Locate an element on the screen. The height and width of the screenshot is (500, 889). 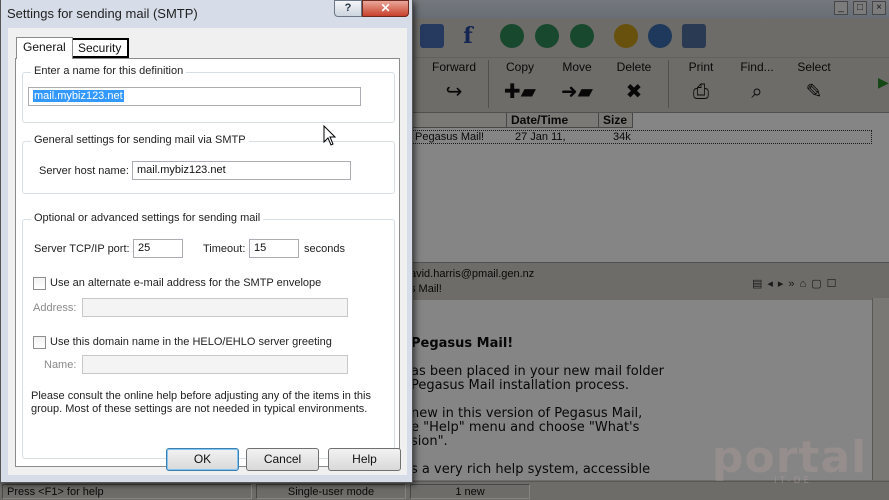
timeout-unit: seconds is located at coordinates (324, 249).